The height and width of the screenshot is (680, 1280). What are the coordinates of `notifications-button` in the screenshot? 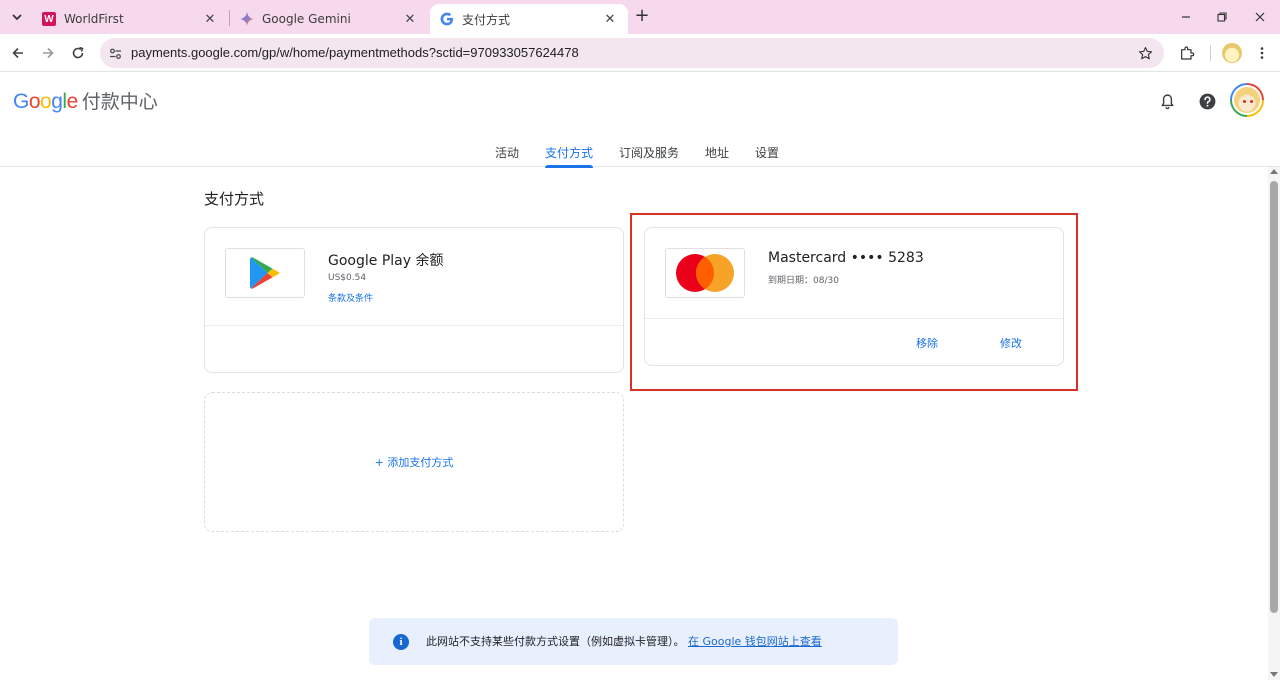 It's located at (1167, 101).